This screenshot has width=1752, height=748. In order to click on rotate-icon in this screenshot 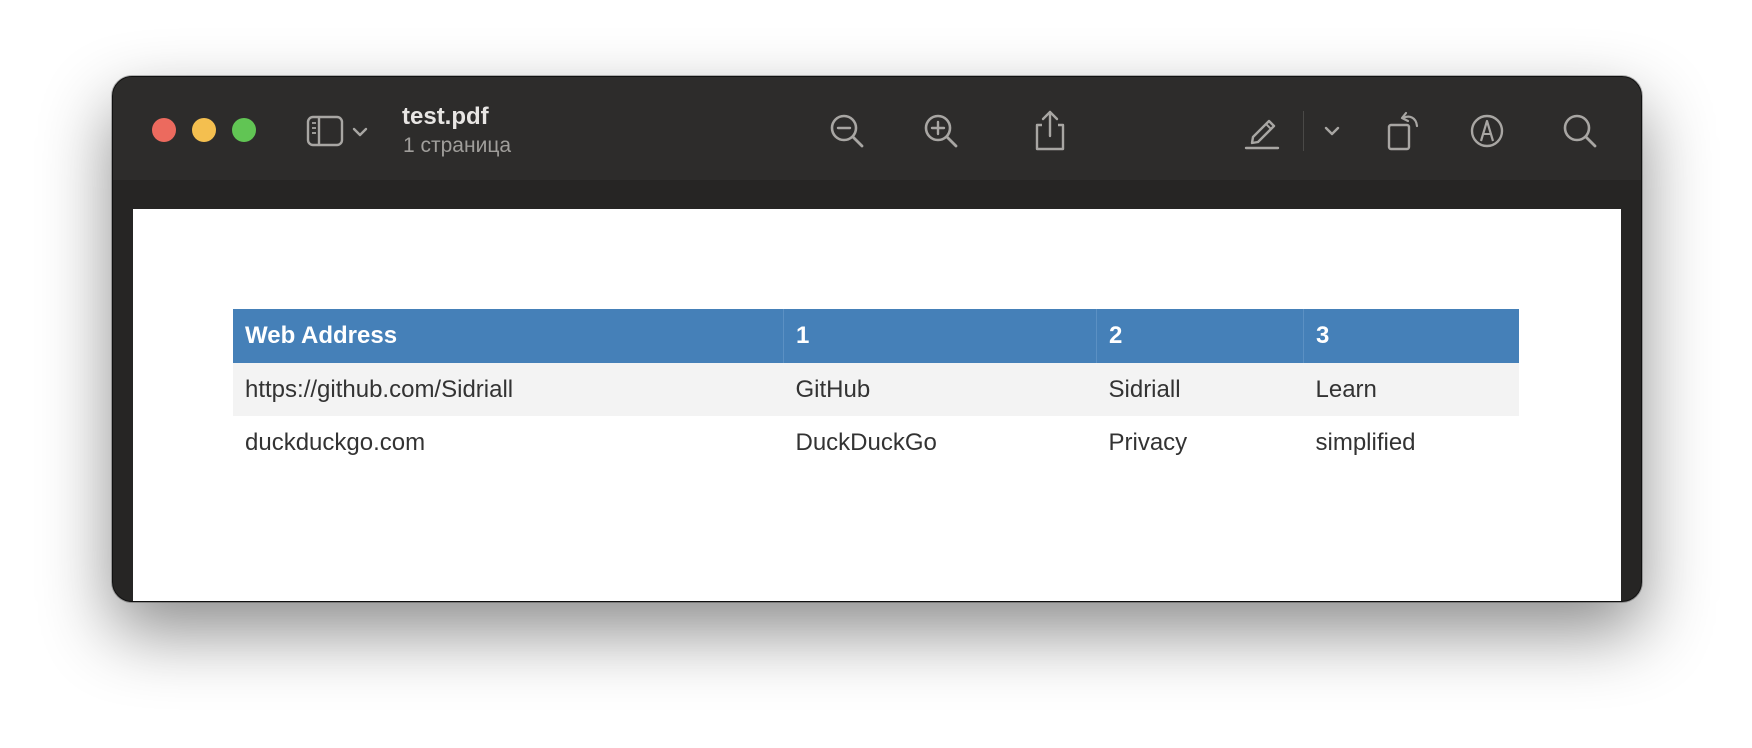, I will do `click(1403, 131)`.